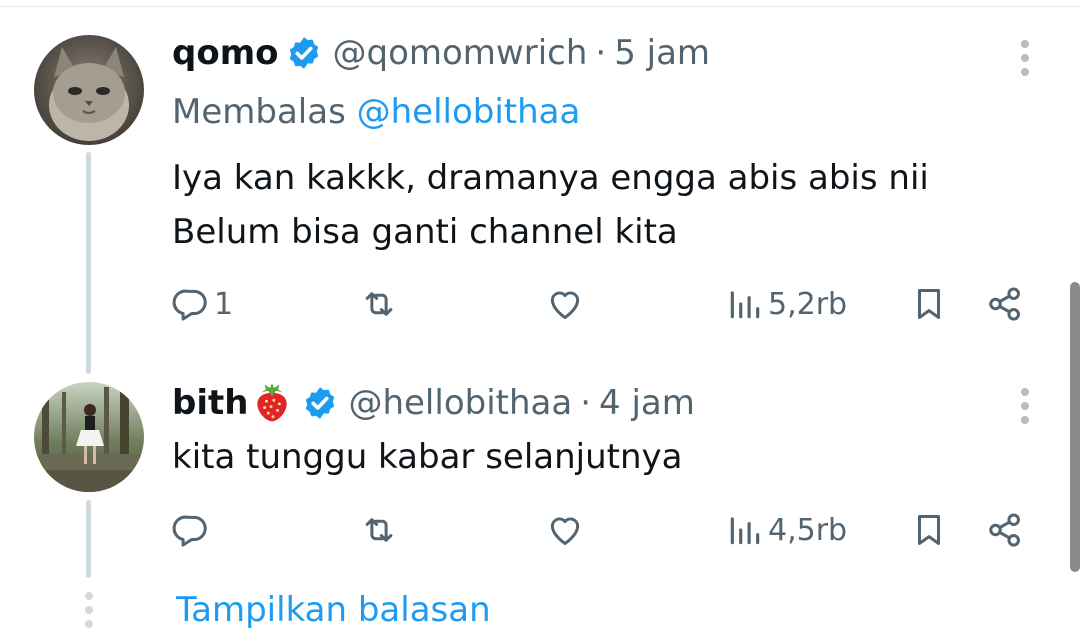  What do you see at coordinates (333, 610) in the screenshot?
I see `show-replies-link: Tampilkan balasan` at bounding box center [333, 610].